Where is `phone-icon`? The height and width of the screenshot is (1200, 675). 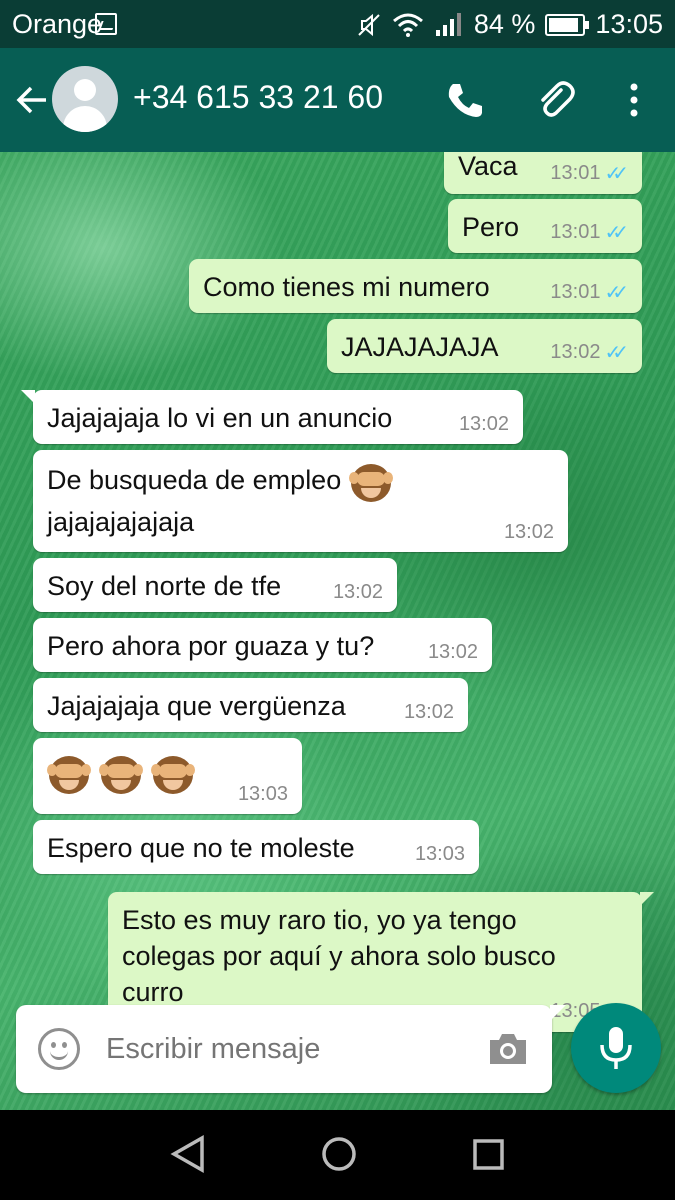
phone-icon is located at coordinates (465, 100).